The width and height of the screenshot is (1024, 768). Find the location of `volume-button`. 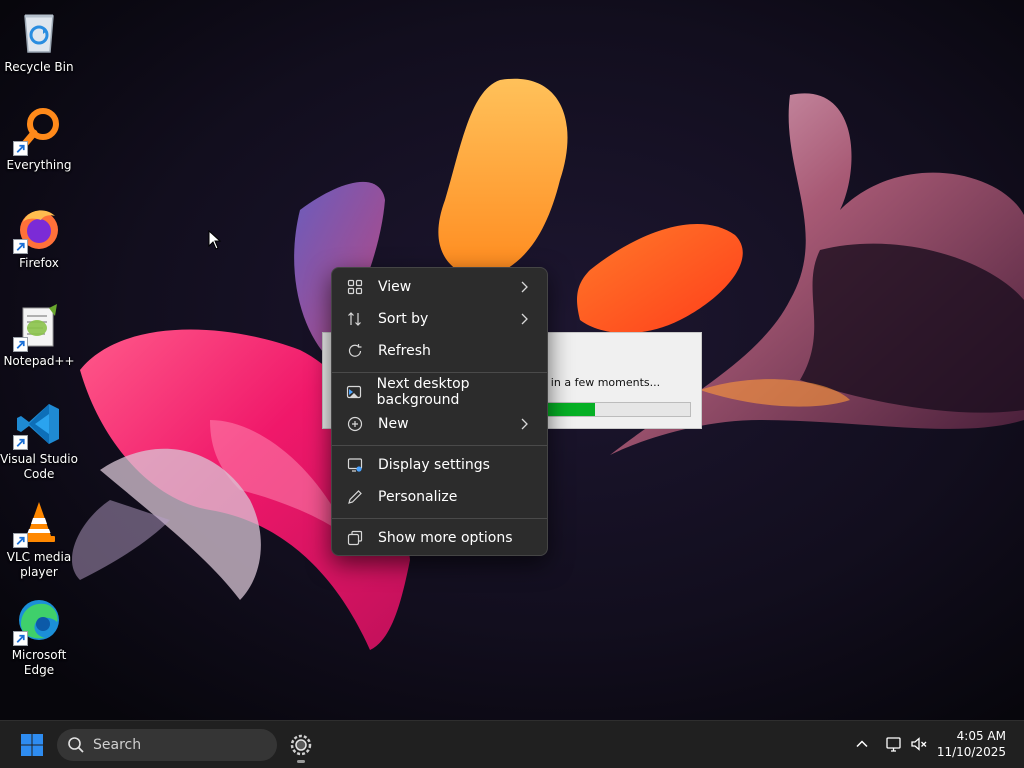

volume-button is located at coordinates (919, 744).